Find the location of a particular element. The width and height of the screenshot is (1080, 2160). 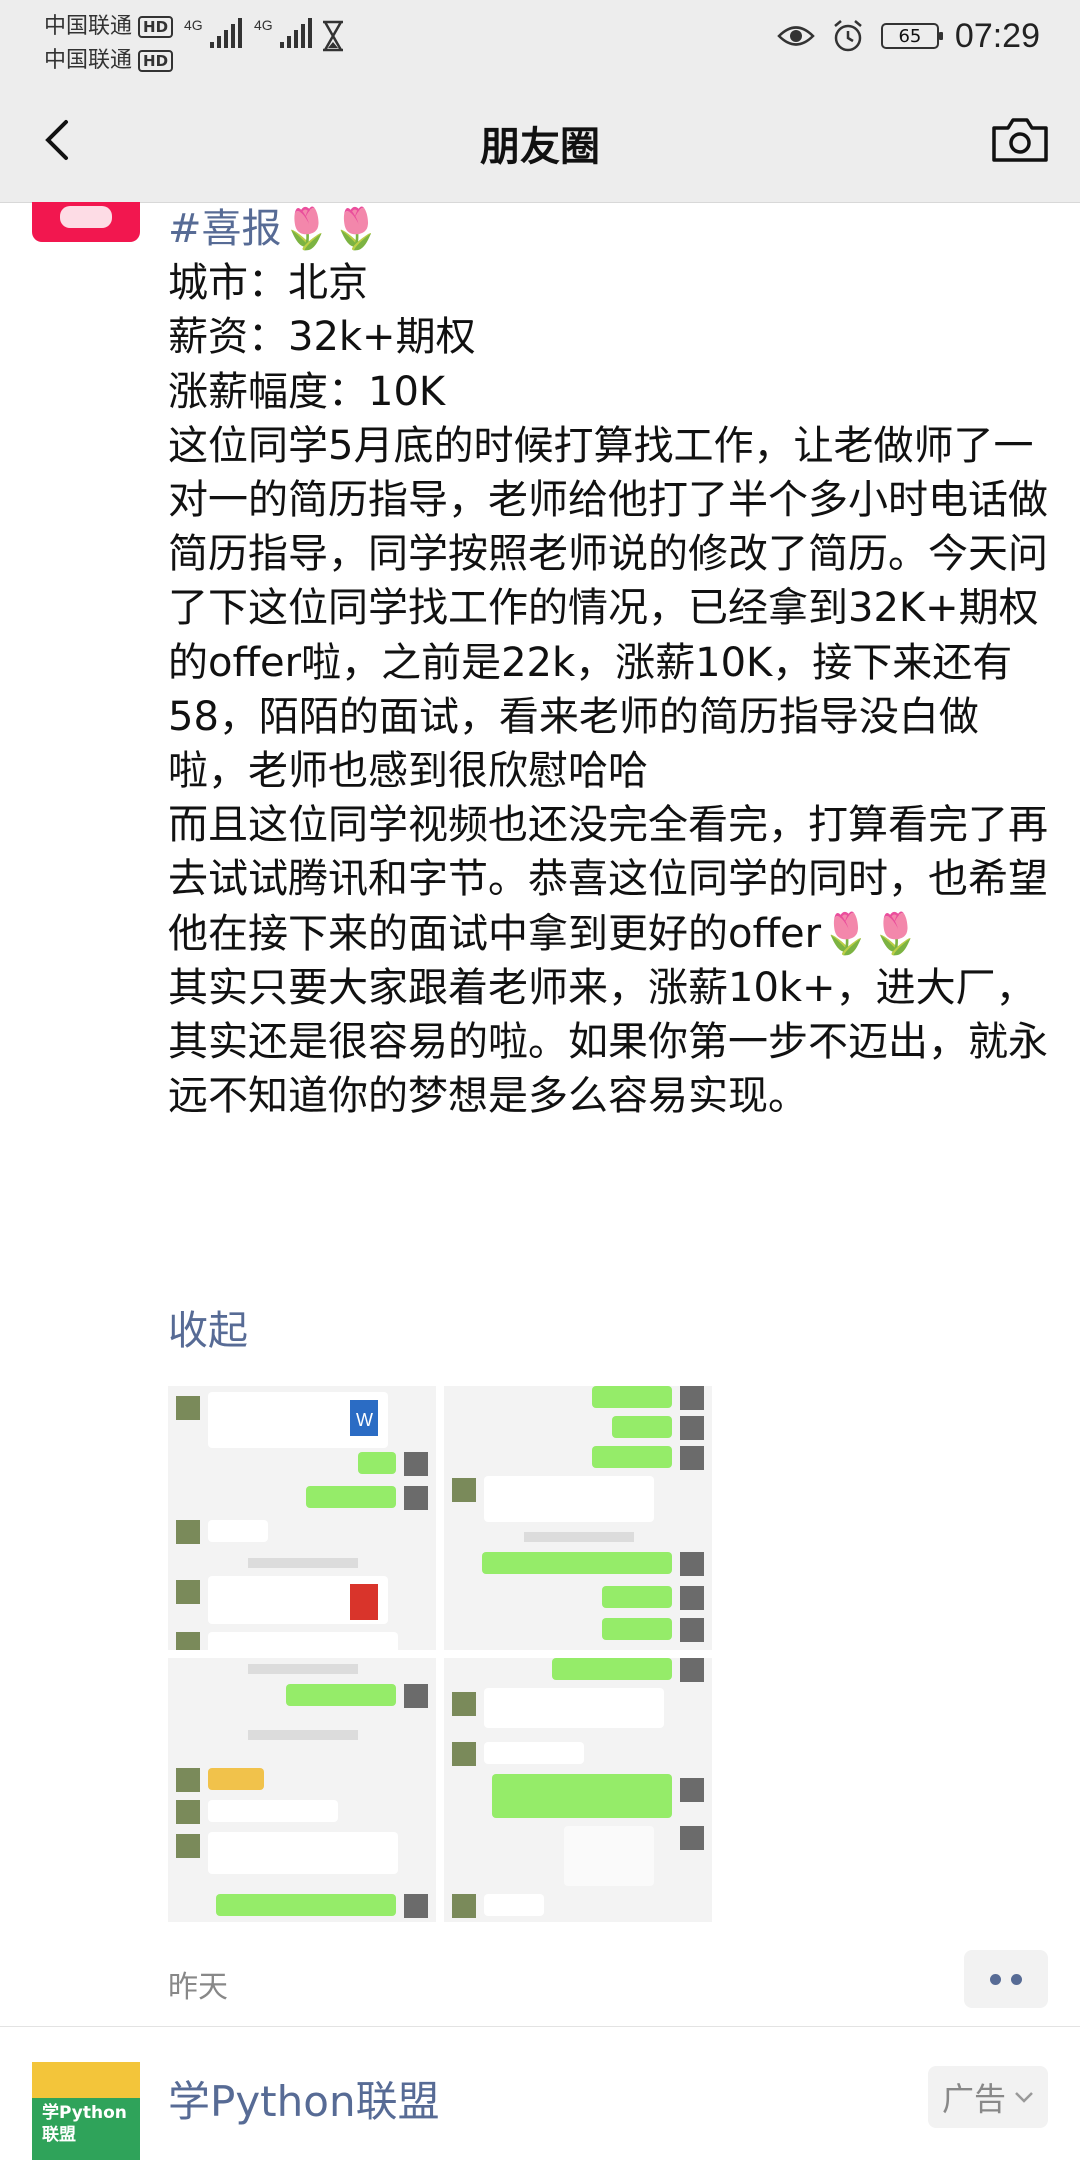

carrier-1-label: 中国联通 is located at coordinates (88, 26).